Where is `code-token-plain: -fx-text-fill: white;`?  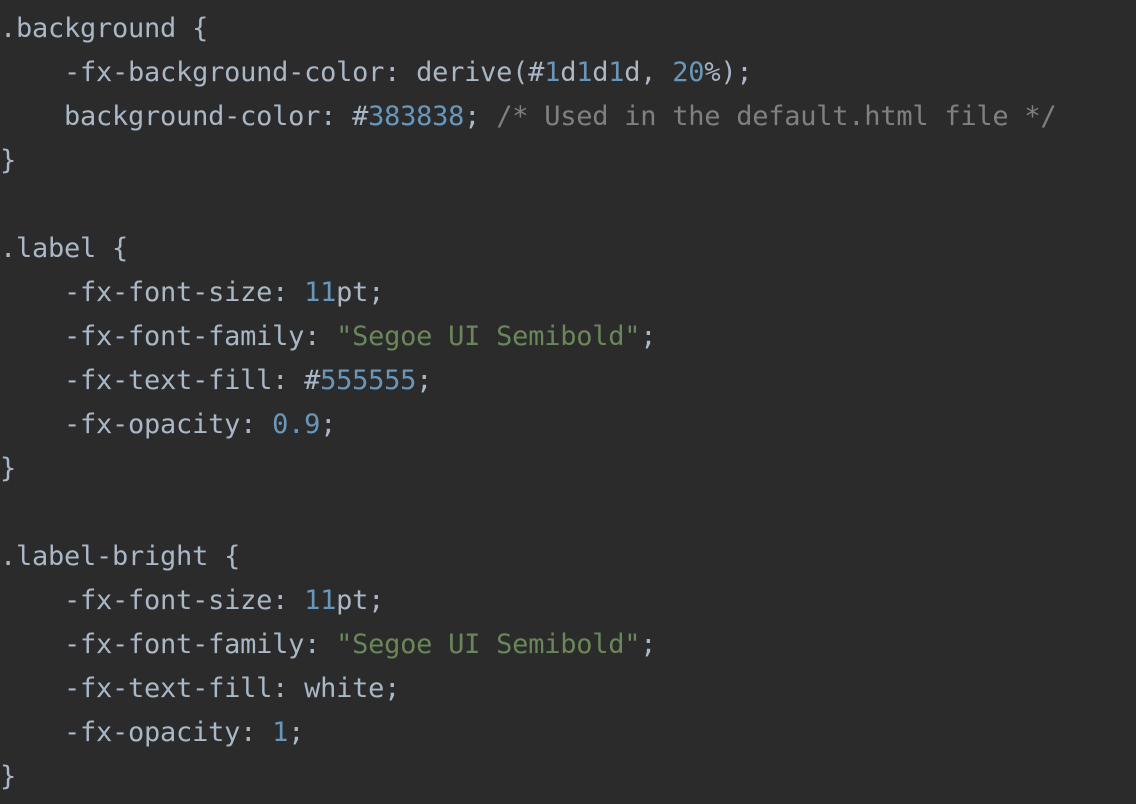
code-token-plain: -fx-text-fill: white; is located at coordinates (200, 688).